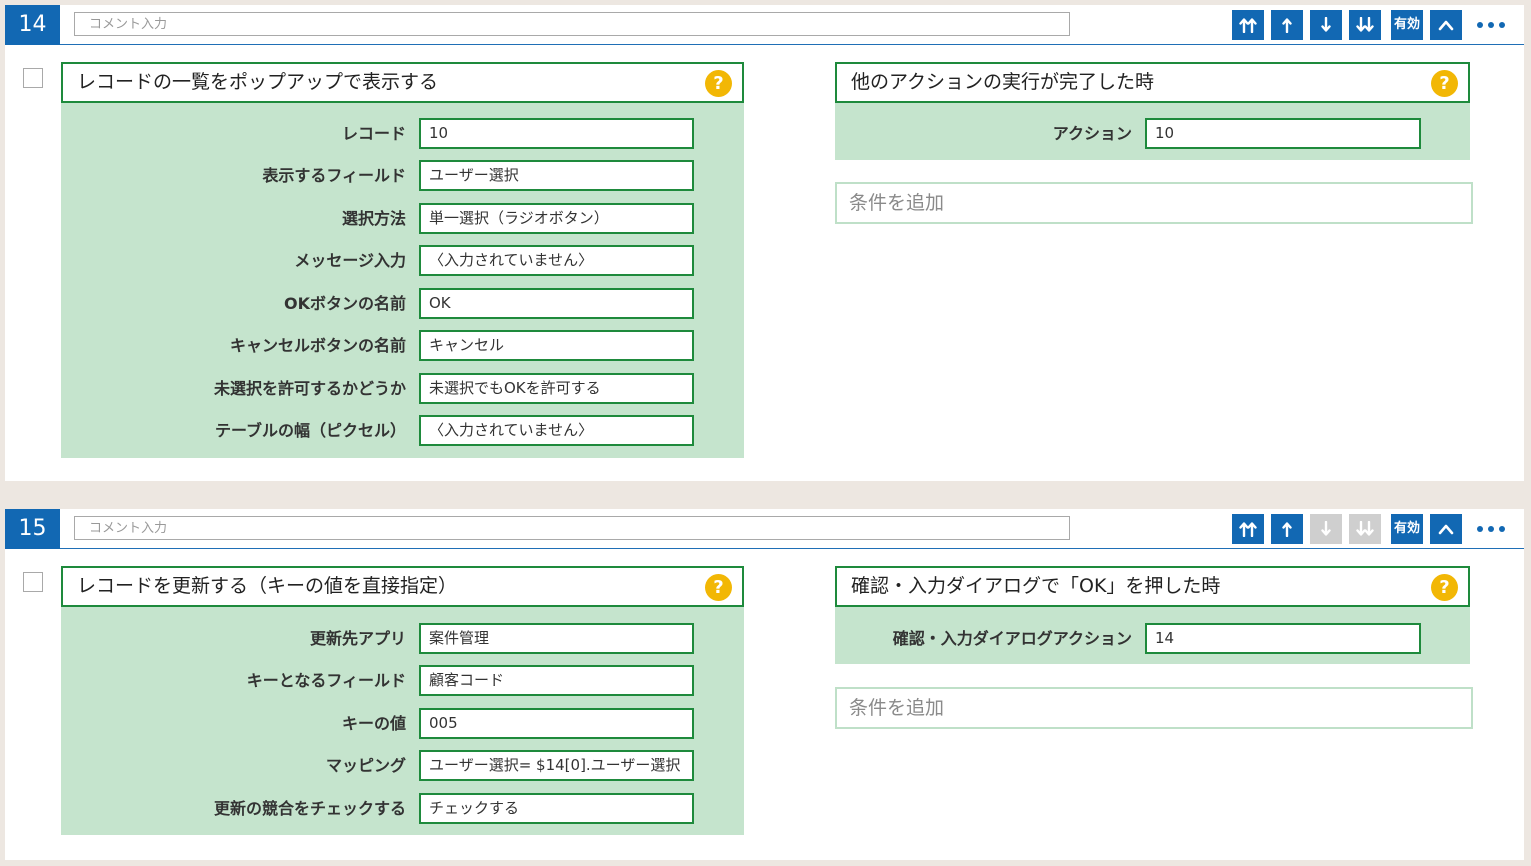 This screenshot has width=1531, height=866. I want to click on field-label: 更新先アプリ, so click(357, 638).